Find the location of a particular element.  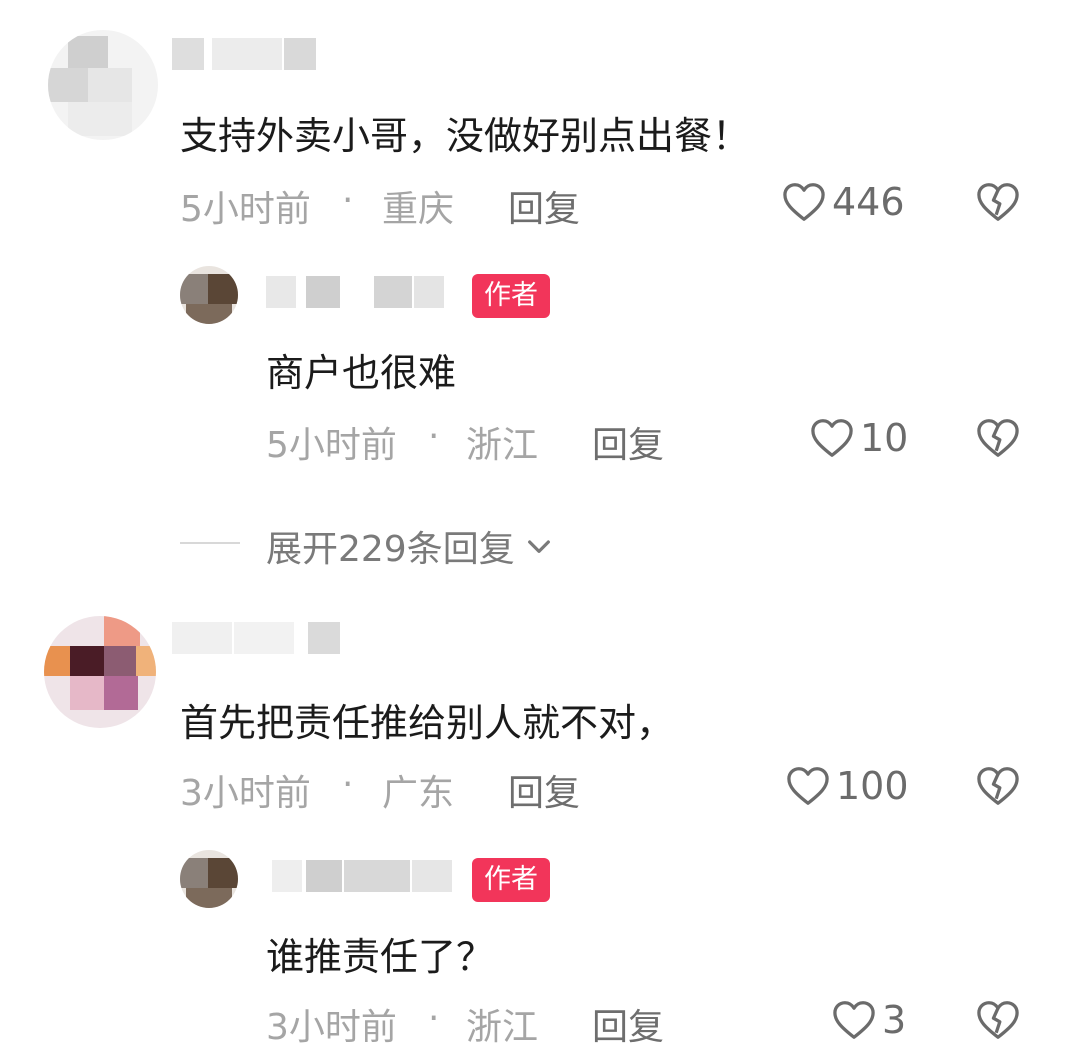

comment-location: 广东 is located at coordinates (418, 793).